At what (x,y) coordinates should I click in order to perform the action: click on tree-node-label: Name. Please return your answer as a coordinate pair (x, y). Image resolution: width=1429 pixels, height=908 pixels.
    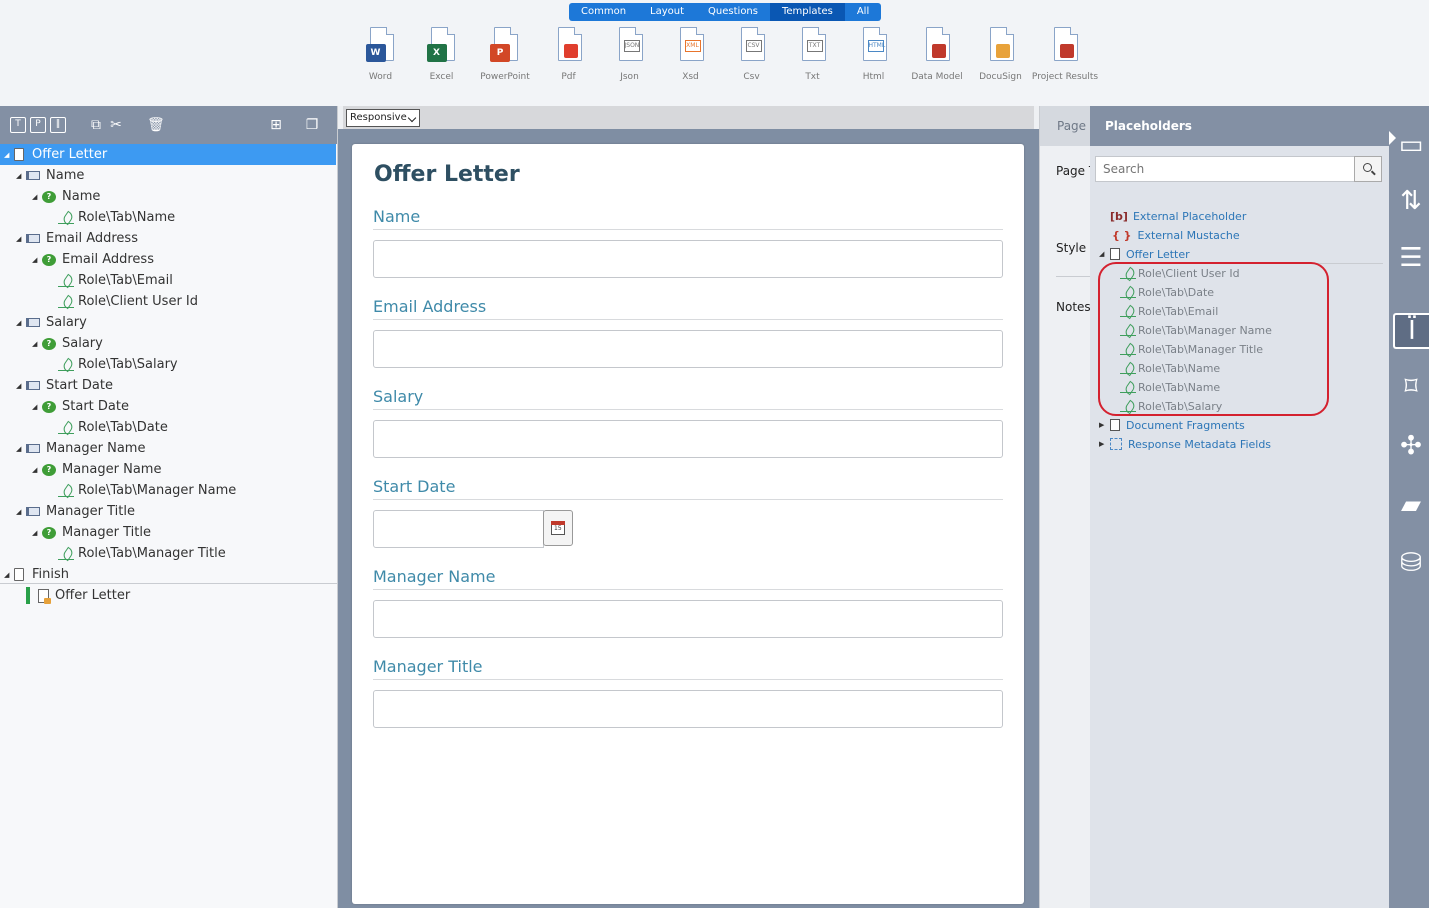
    Looking at the image, I should click on (65, 175).